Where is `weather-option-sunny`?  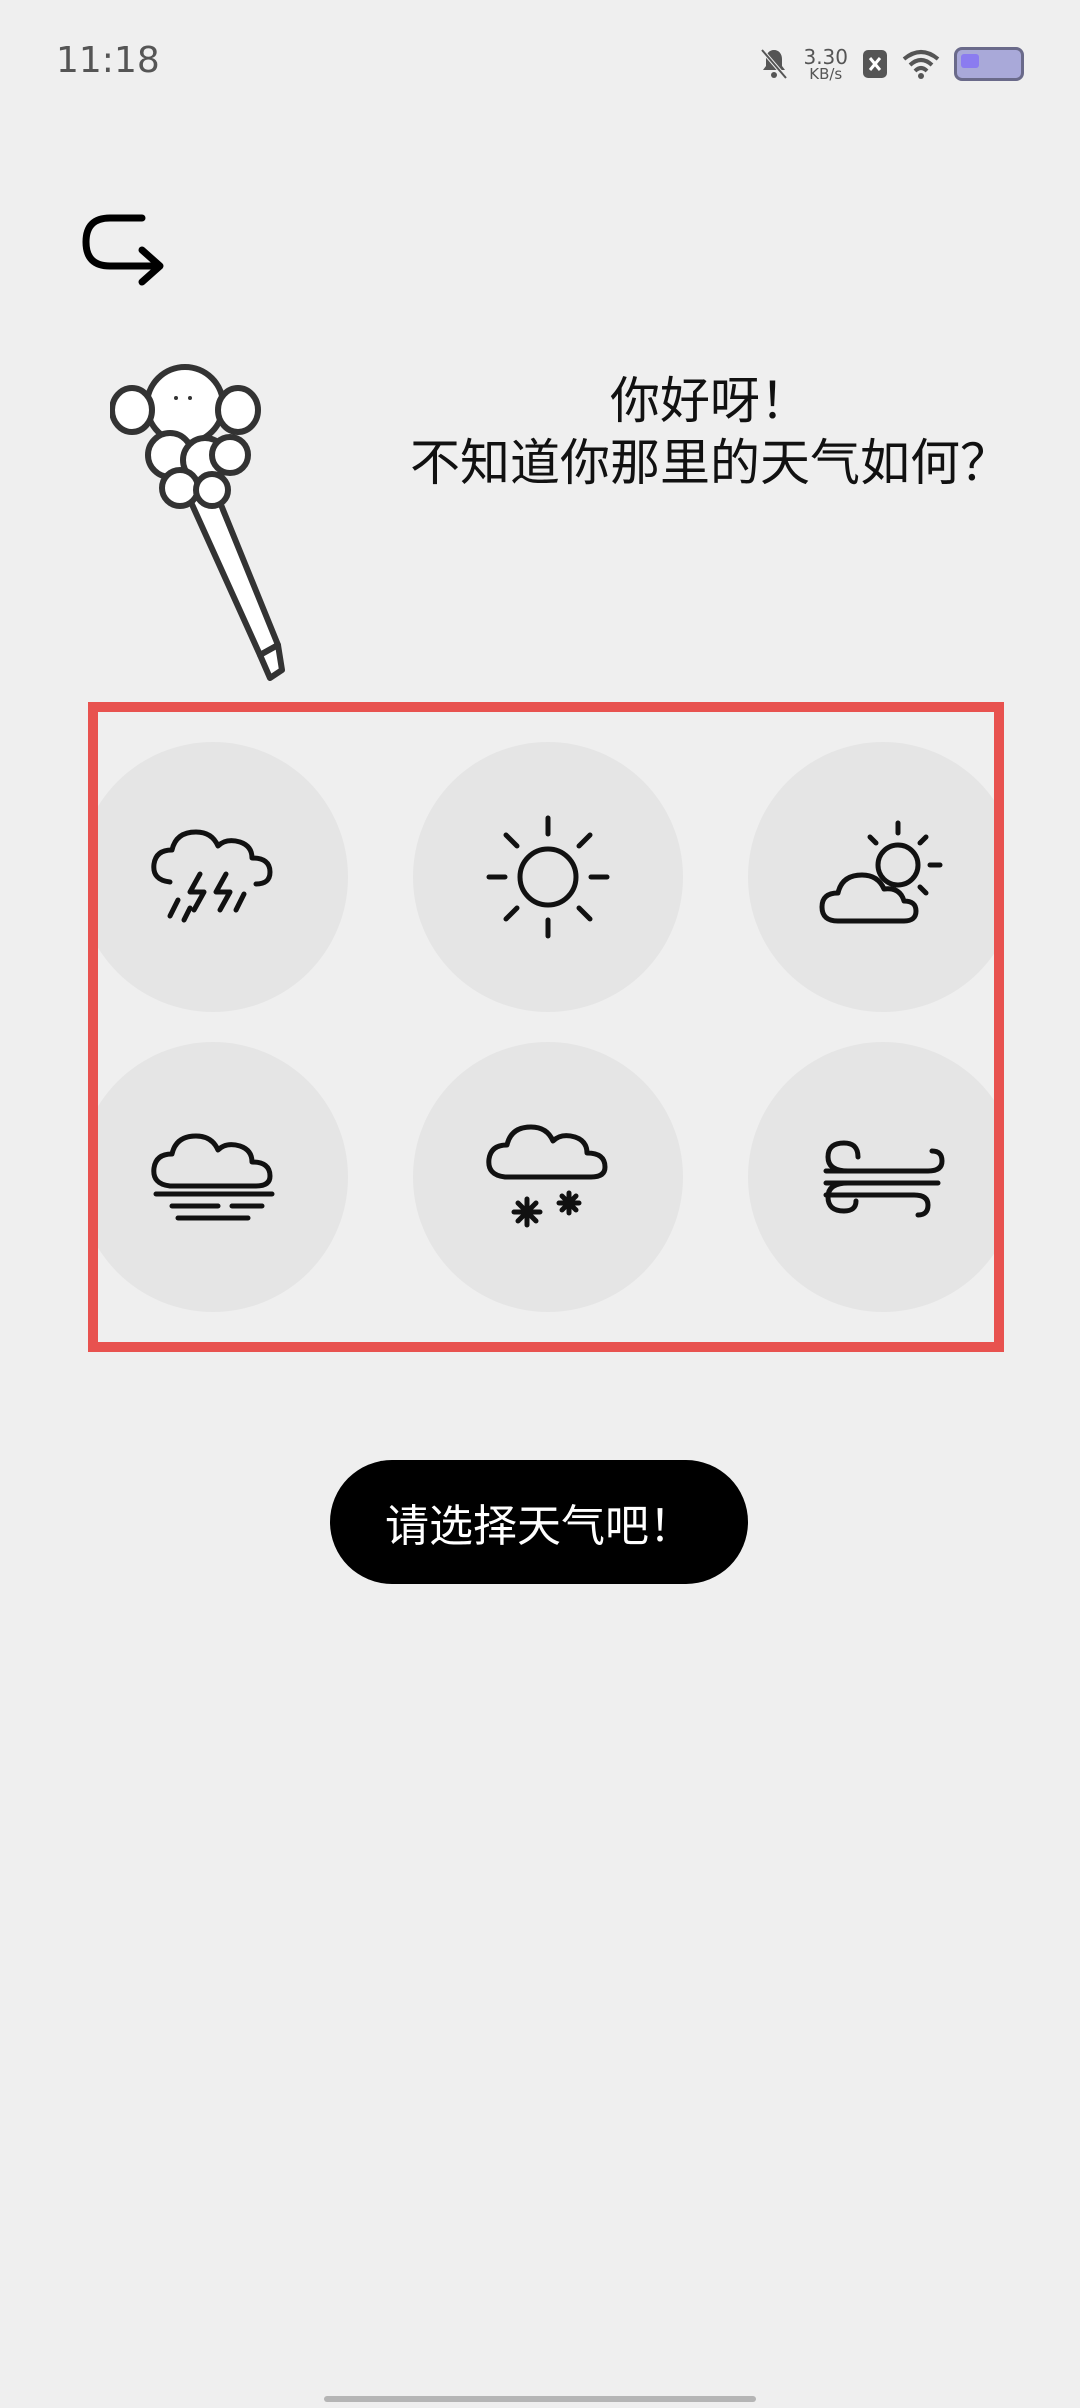 weather-option-sunny is located at coordinates (548, 877).